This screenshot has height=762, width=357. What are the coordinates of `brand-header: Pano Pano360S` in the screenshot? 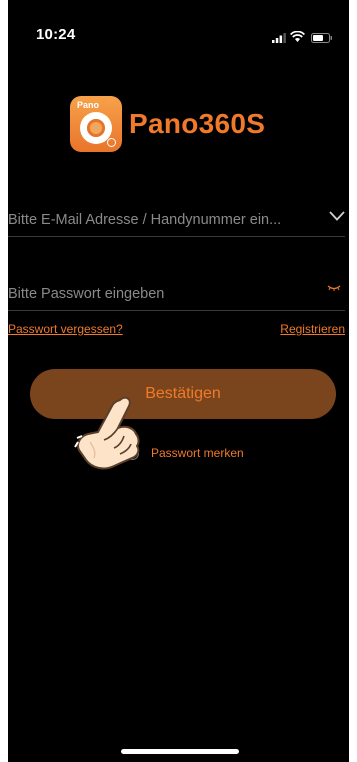 It's located at (167, 124).